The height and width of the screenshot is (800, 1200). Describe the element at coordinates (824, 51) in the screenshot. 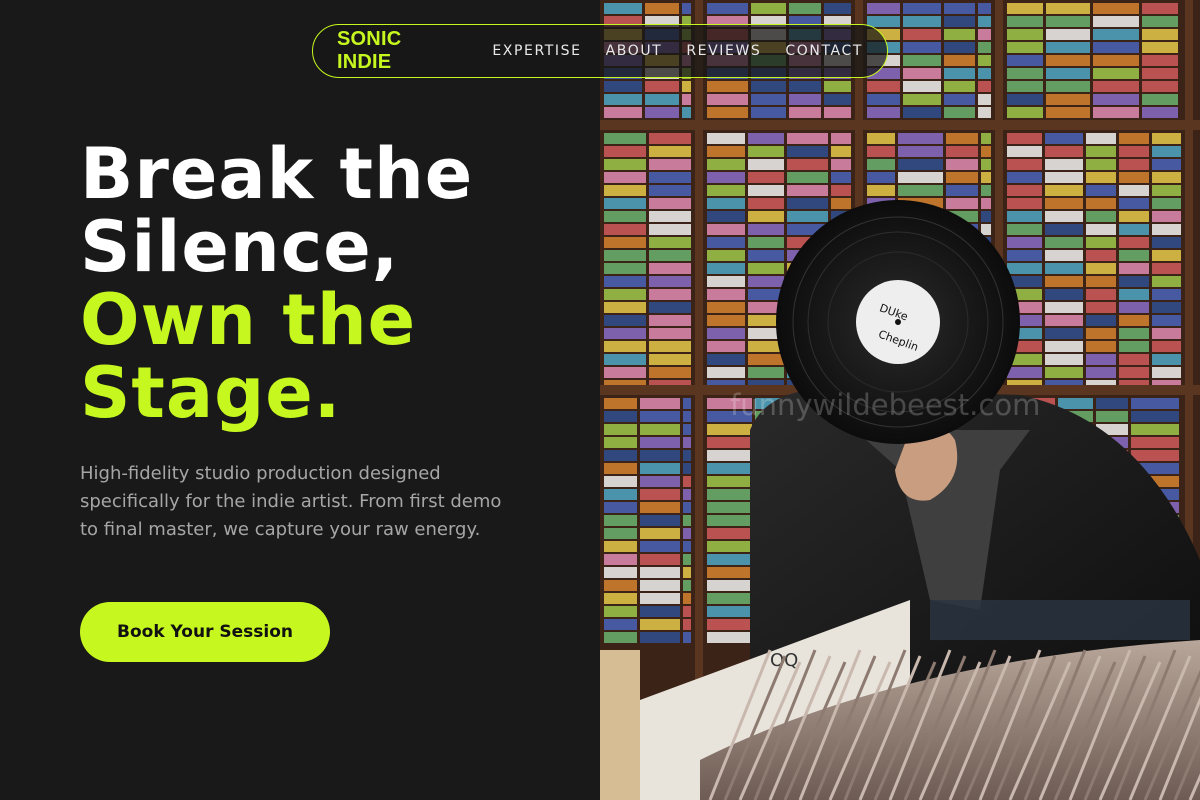

I see `nav-link-contact: CONTACT` at that location.